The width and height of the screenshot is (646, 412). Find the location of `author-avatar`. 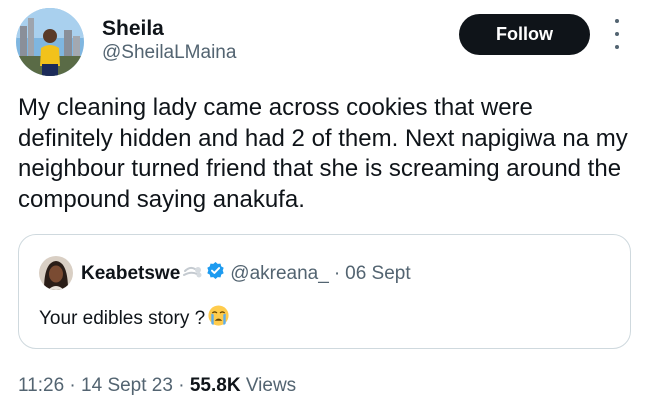

author-avatar is located at coordinates (50, 42).